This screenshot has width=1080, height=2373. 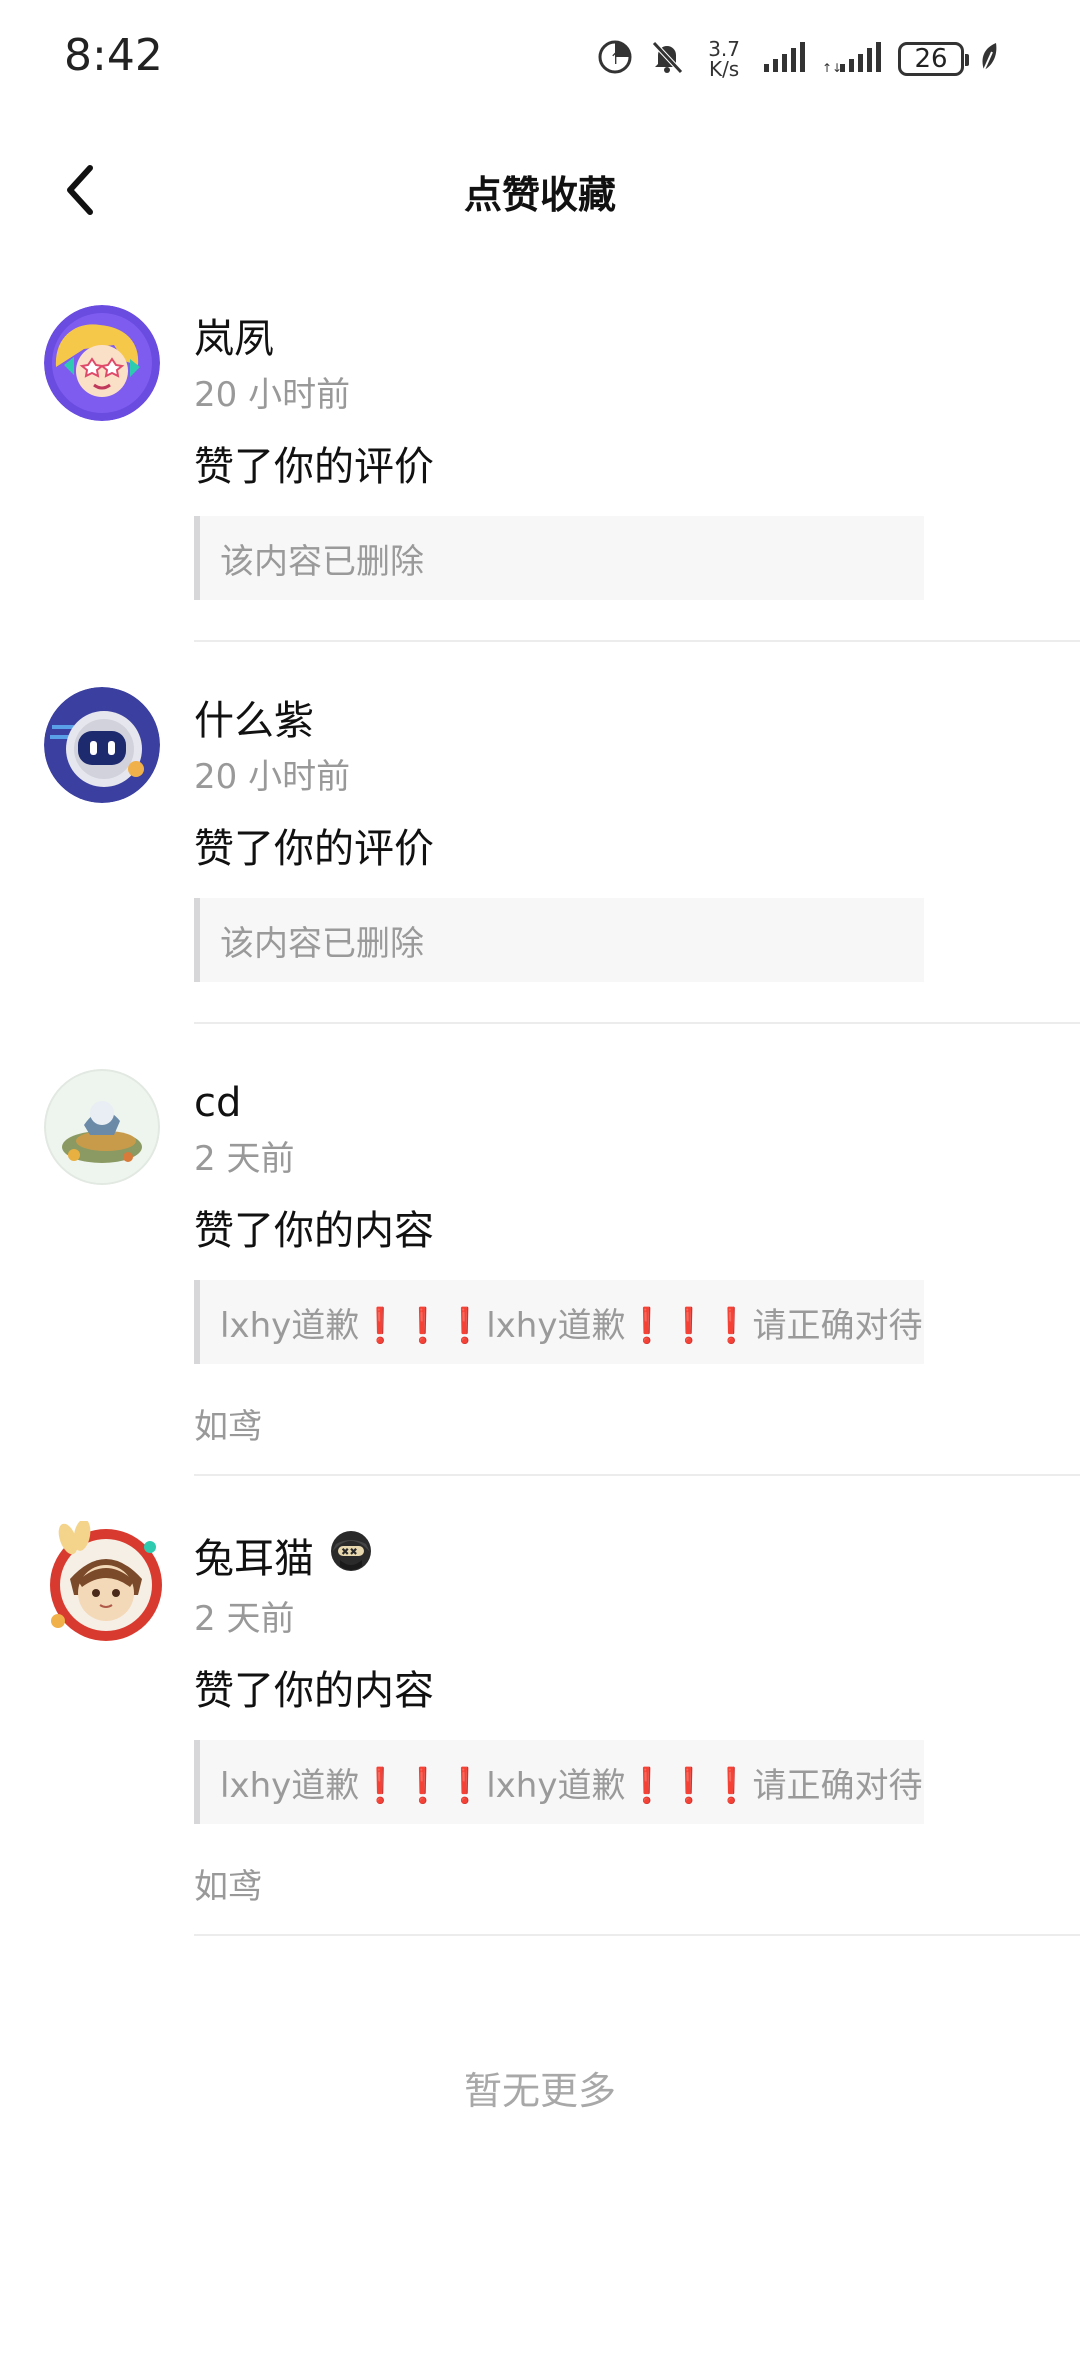 What do you see at coordinates (234, 339) in the screenshot?
I see `username-text: 岚夙` at bounding box center [234, 339].